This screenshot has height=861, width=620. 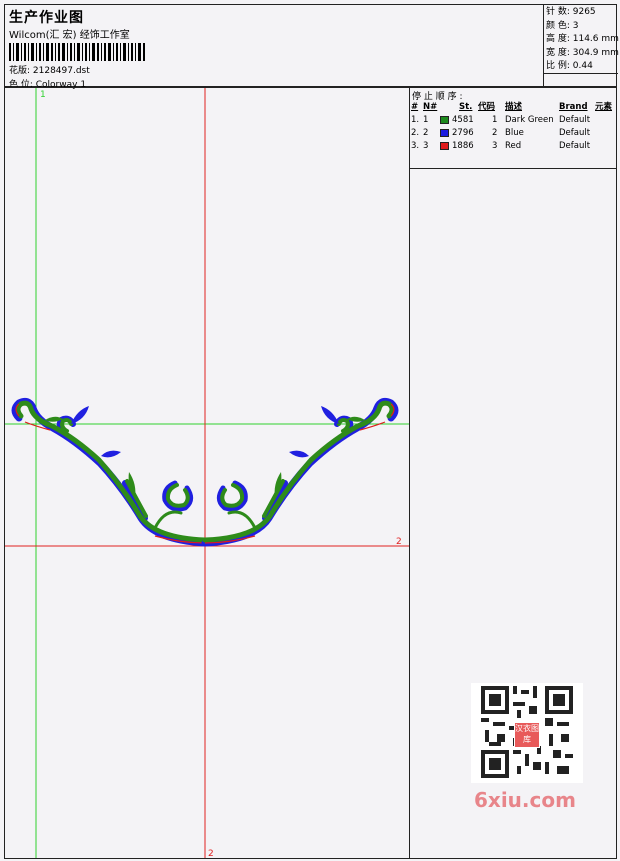 I want to click on col-brand: Brand, so click(x=573, y=107).